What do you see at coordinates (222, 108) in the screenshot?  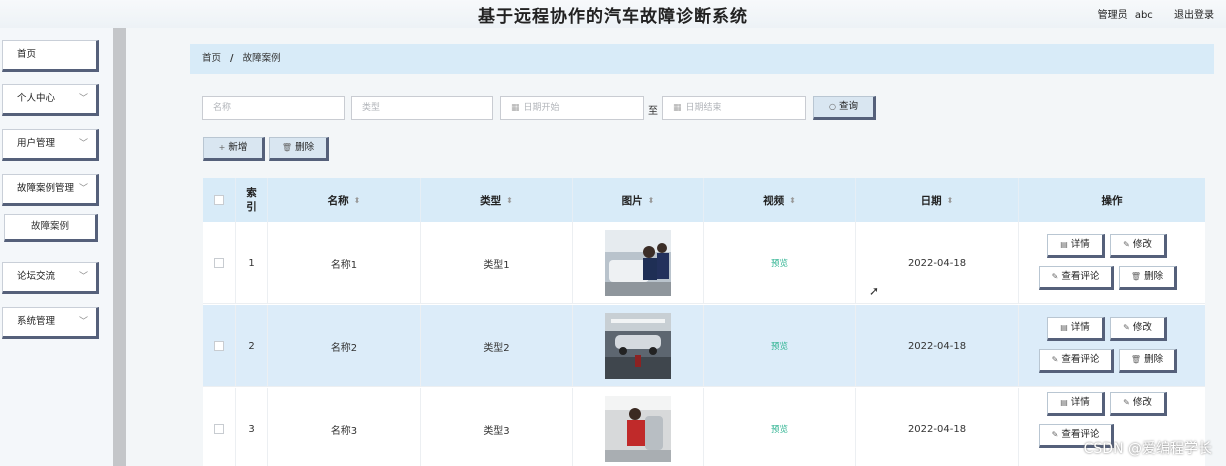 I see `name-placeholder: 名称` at bounding box center [222, 108].